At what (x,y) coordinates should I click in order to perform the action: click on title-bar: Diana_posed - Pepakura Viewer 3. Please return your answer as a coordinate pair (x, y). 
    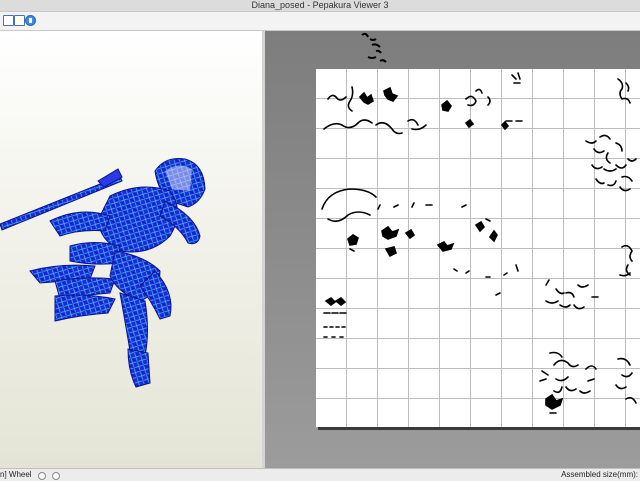
    Looking at the image, I should click on (320, 6).